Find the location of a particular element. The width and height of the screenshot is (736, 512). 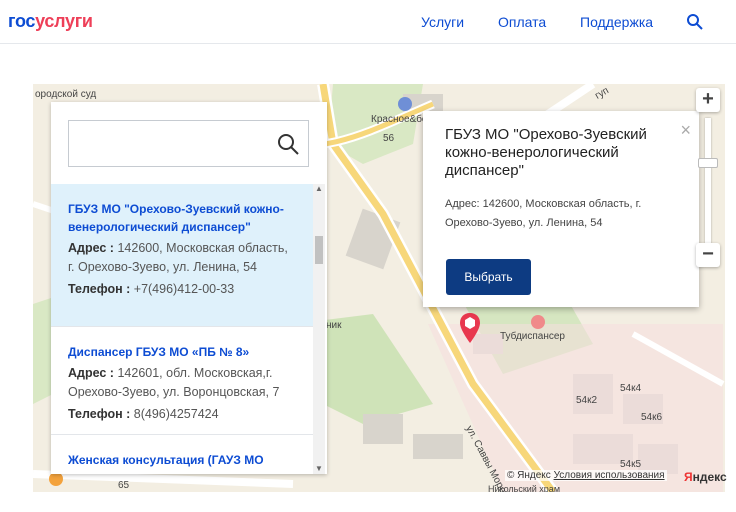

scroll-thumb is located at coordinates (319, 250).